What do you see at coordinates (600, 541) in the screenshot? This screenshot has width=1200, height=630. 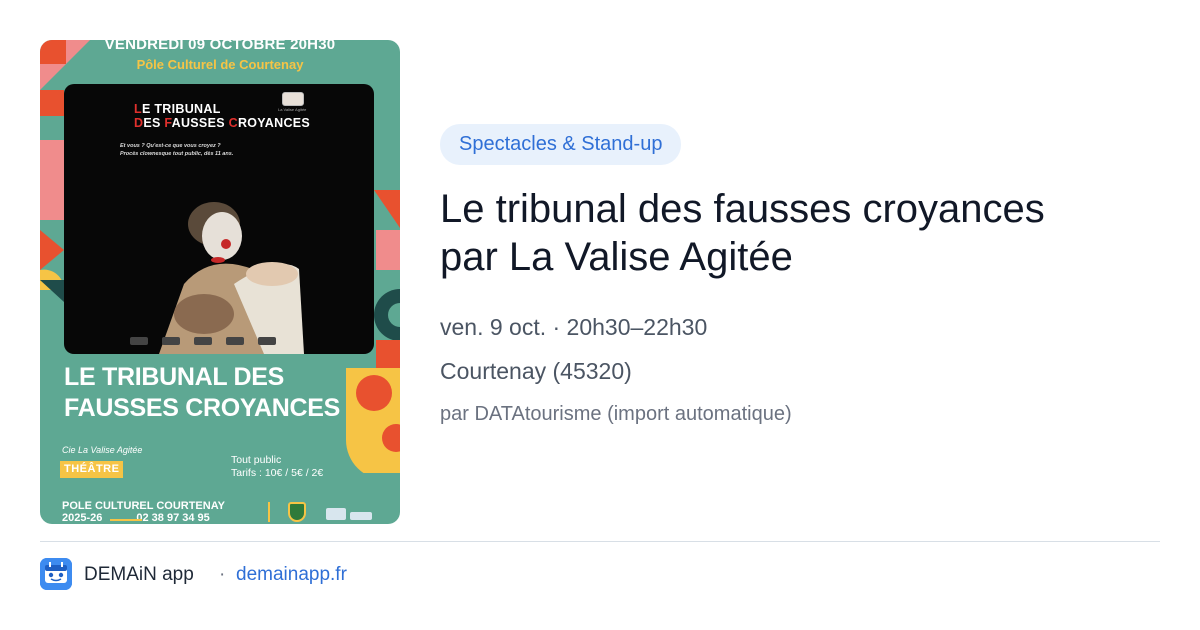 I see `divider` at bounding box center [600, 541].